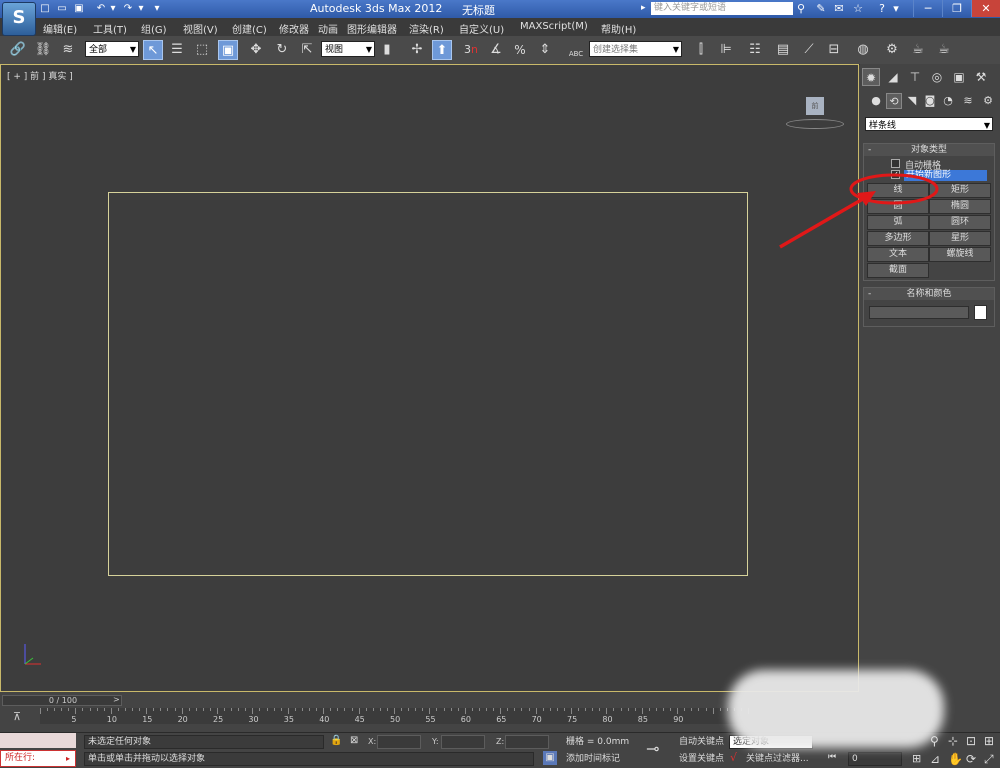 This screenshot has width=1000, height=768. Describe the element at coordinates (652, 748) in the screenshot. I see `key-icon: ⊸` at that location.